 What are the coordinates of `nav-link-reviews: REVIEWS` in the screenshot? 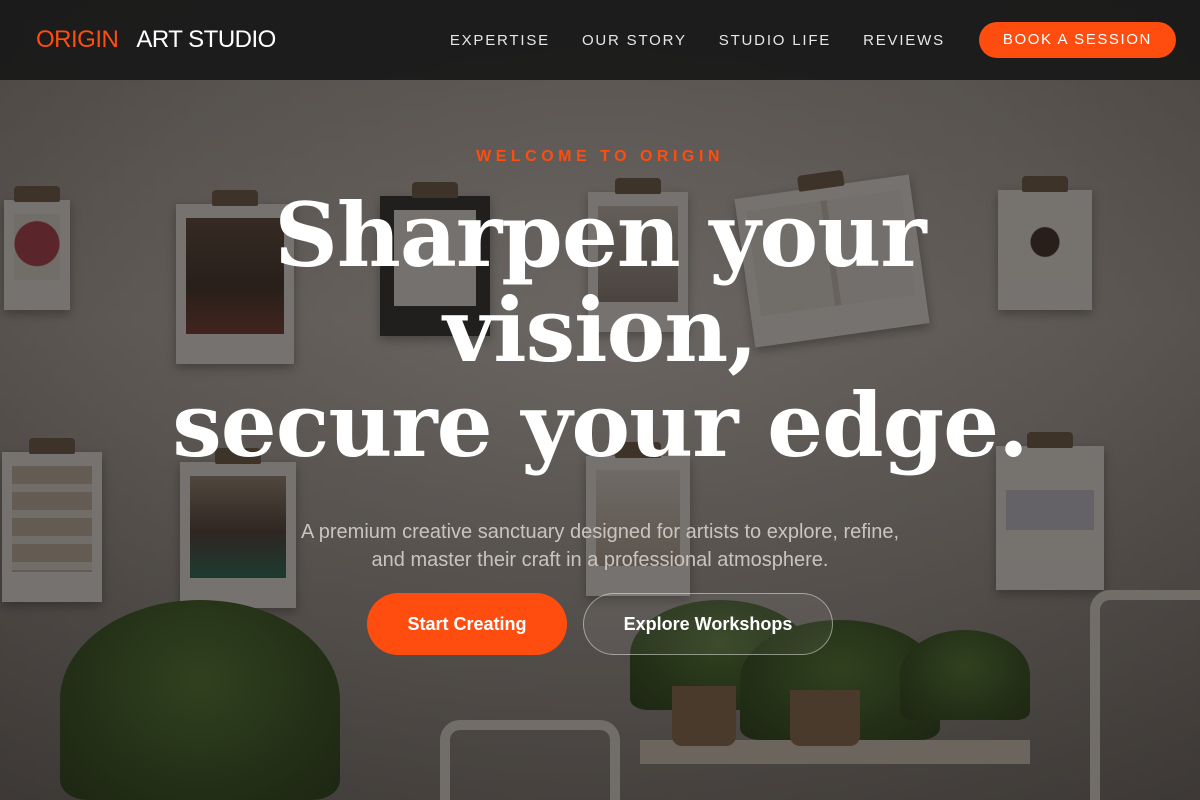 It's located at (904, 40).